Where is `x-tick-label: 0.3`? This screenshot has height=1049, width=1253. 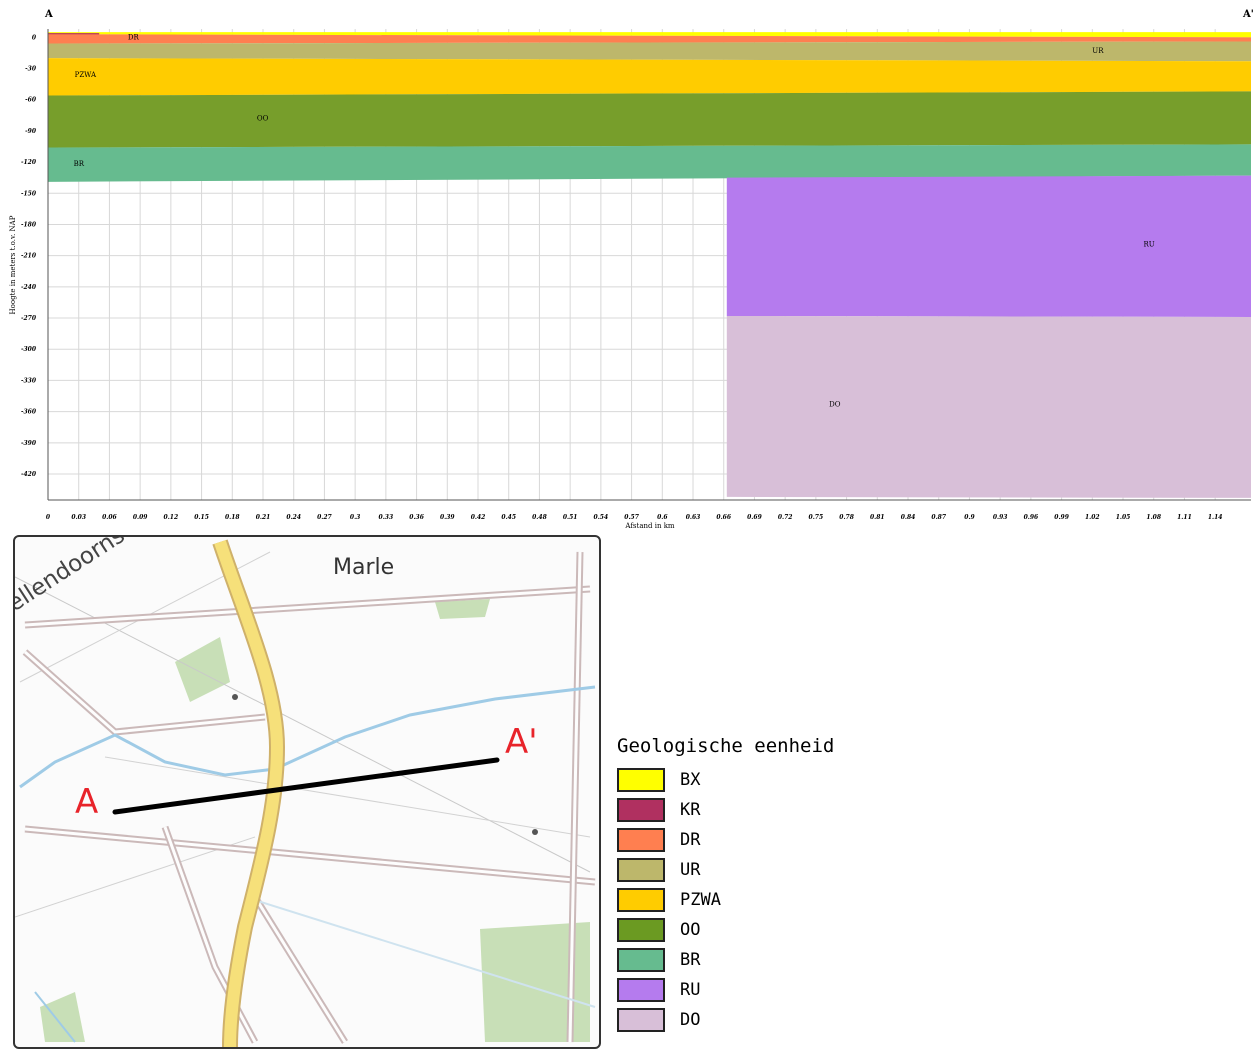
x-tick-label: 0.3 is located at coordinates (355, 517).